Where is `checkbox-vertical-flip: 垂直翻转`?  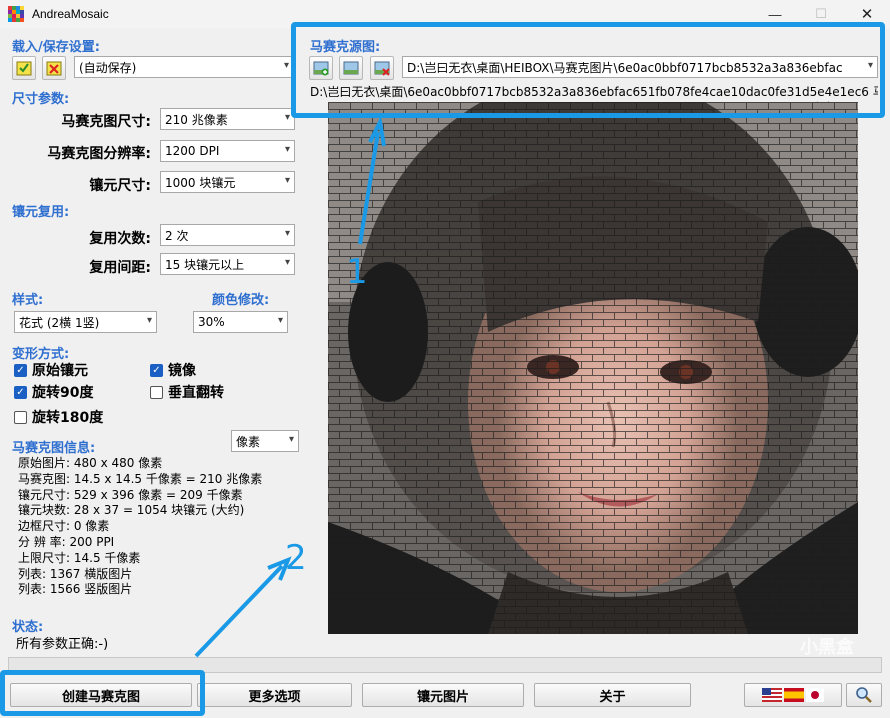
checkbox-vertical-flip: 垂直翻转 is located at coordinates (187, 392).